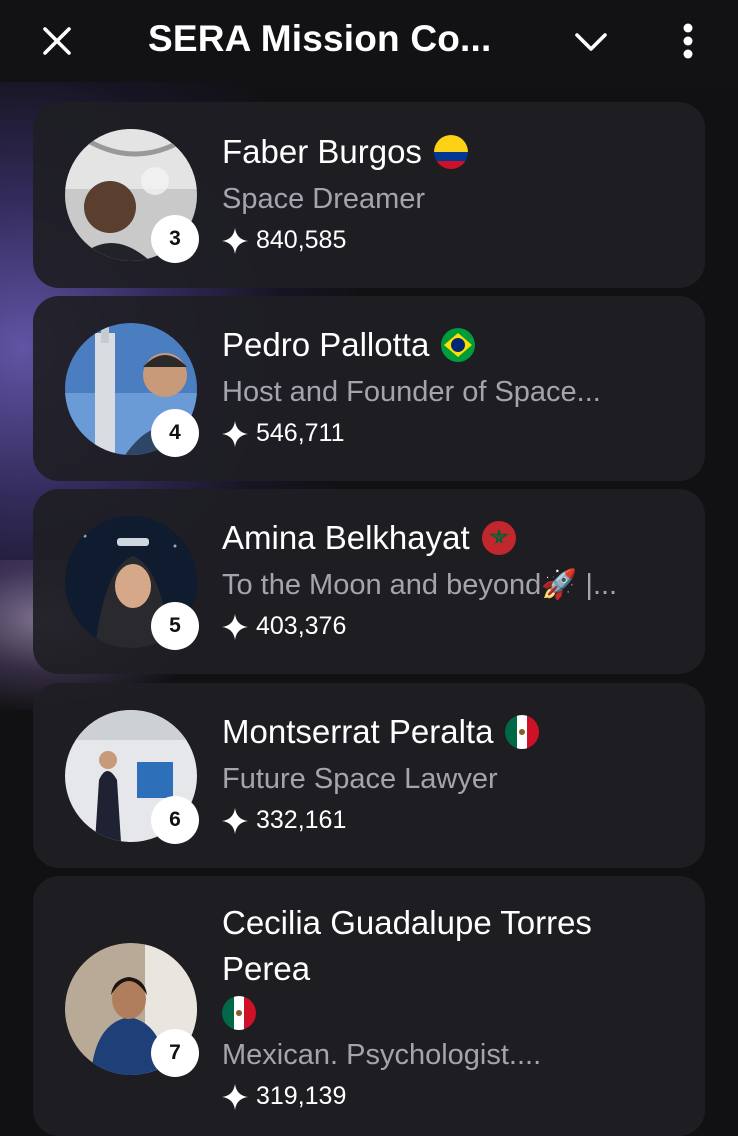 This screenshot has width=738, height=1136. Describe the element at coordinates (346, 537) in the screenshot. I see `user-name: Amina Belkhayat` at that location.